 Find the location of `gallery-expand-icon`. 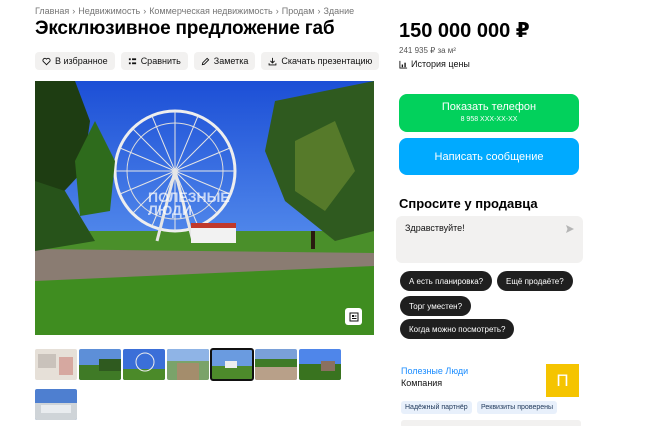

gallery-expand-icon is located at coordinates (353, 316).